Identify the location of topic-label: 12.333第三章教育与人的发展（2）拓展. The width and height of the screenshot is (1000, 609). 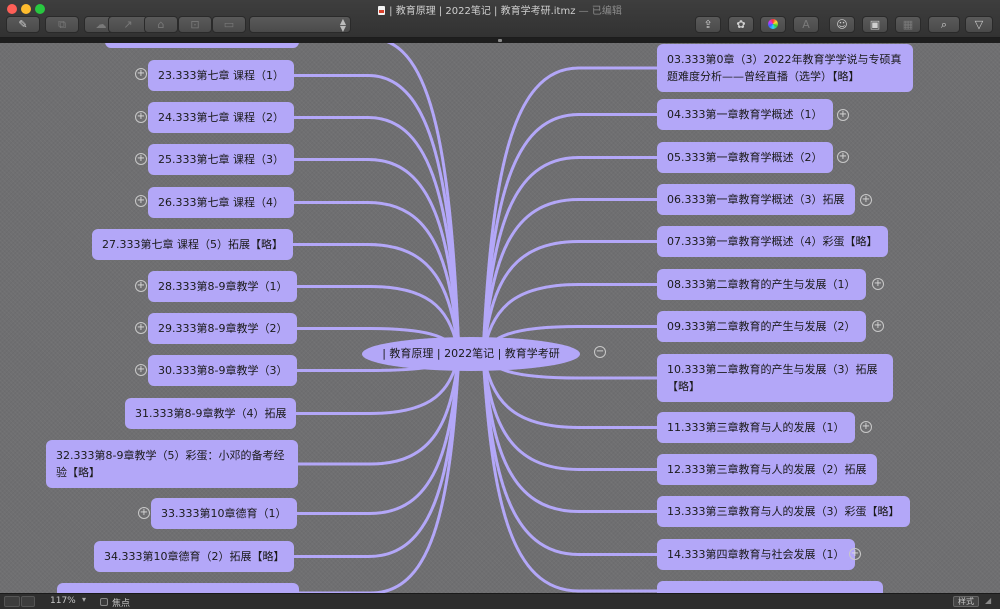
(767, 469).